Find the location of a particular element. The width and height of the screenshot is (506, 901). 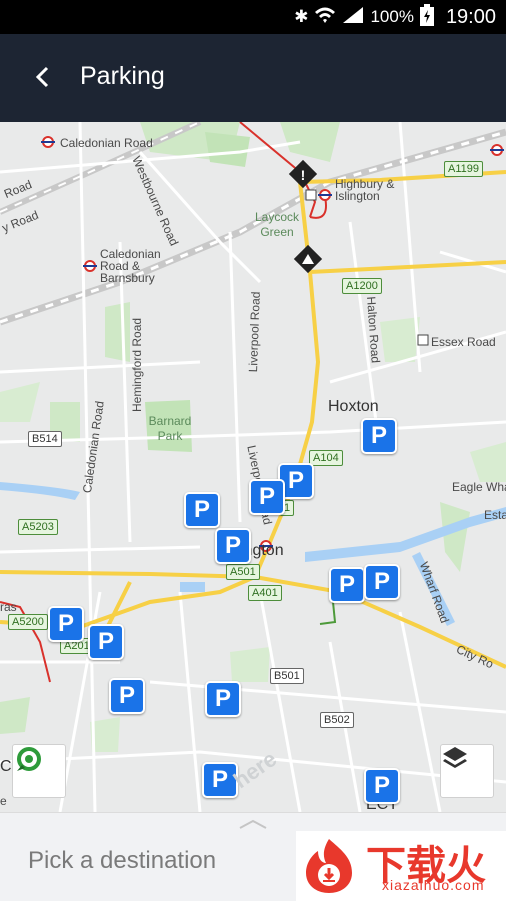

battery-icon is located at coordinates (426, 17).